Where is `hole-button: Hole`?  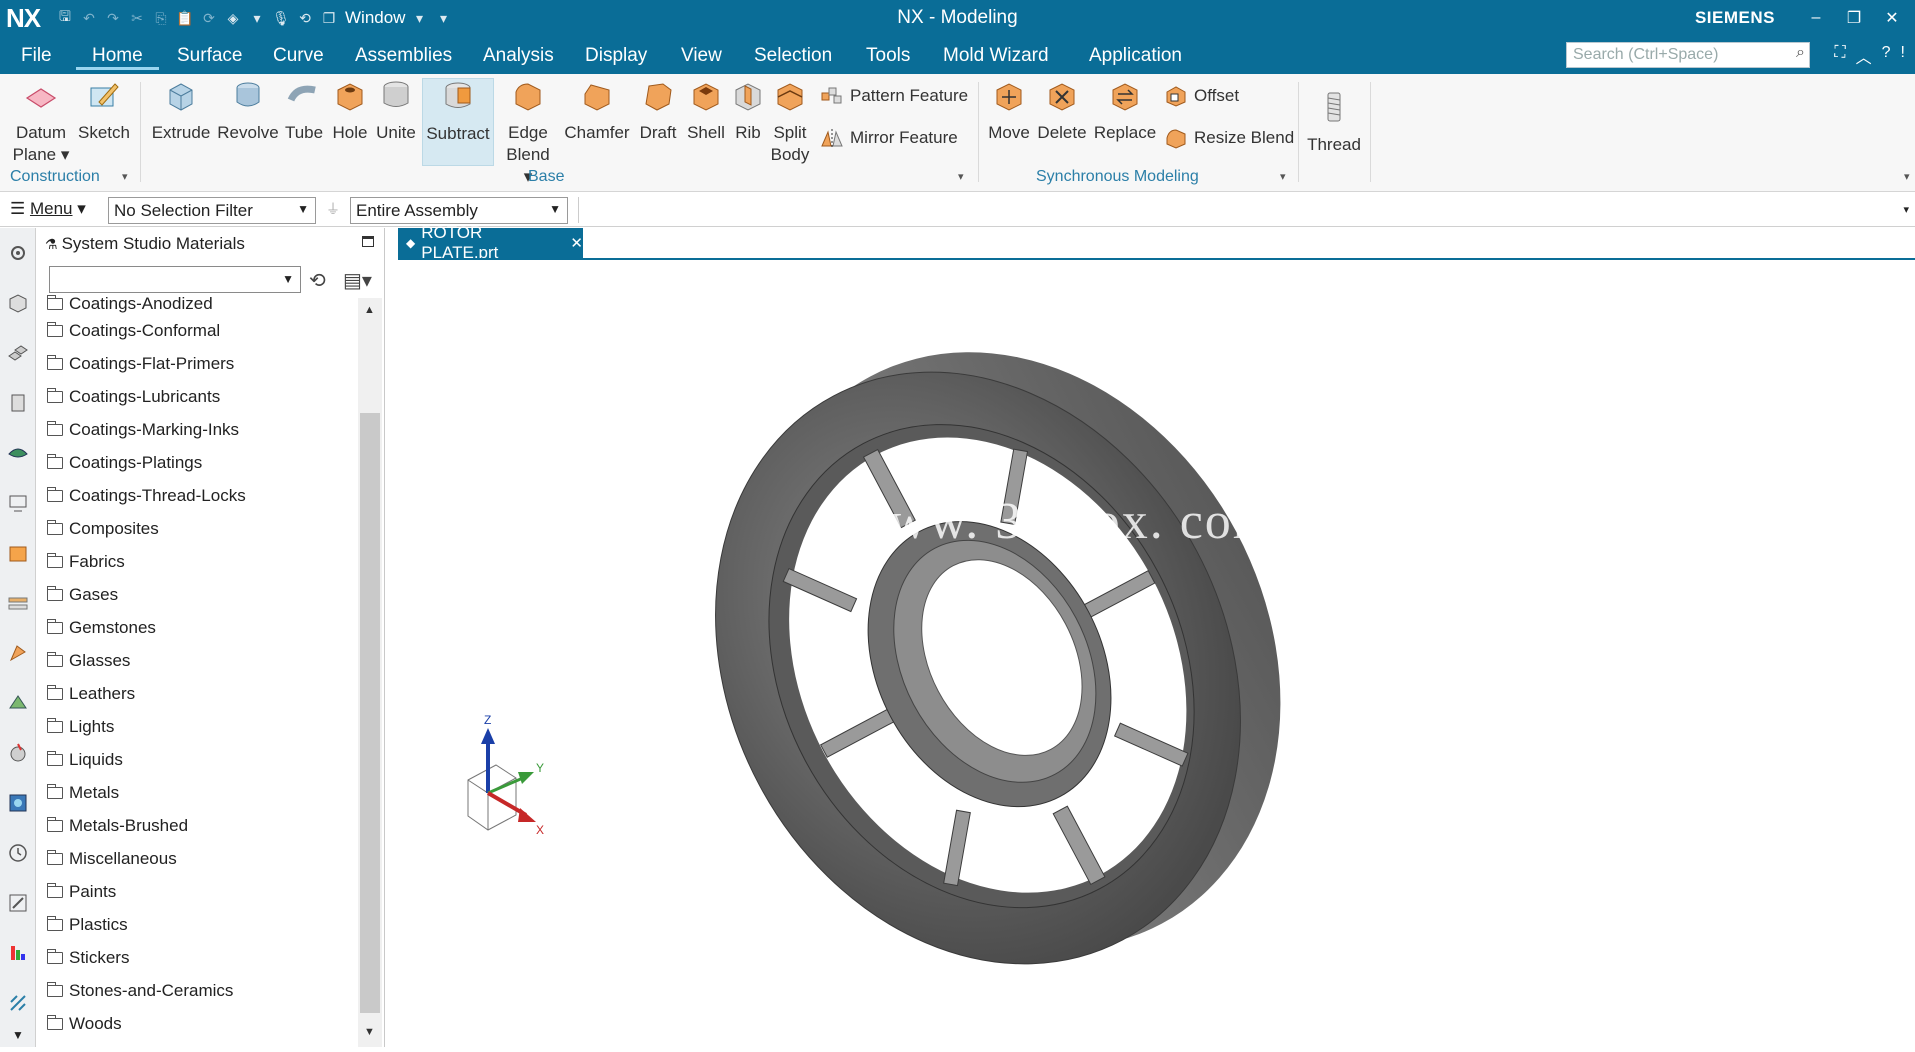
hole-button: Hole is located at coordinates (350, 111).